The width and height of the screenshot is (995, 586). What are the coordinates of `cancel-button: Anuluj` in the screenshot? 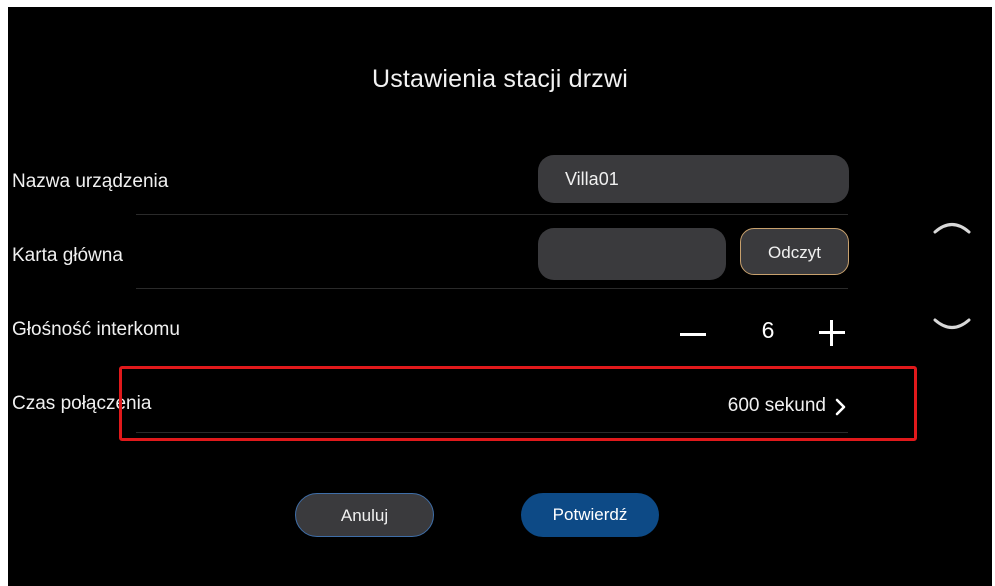 It's located at (364, 515).